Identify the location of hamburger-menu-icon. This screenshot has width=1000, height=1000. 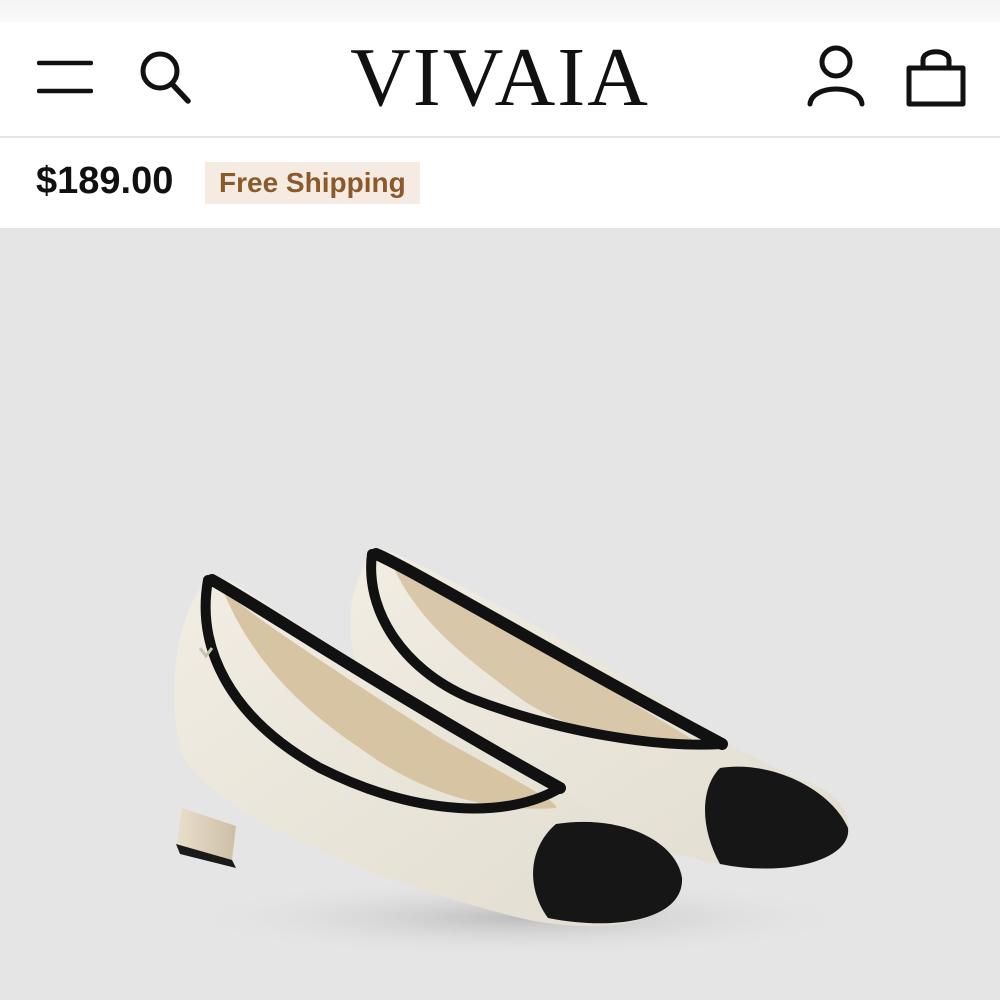
(65, 77).